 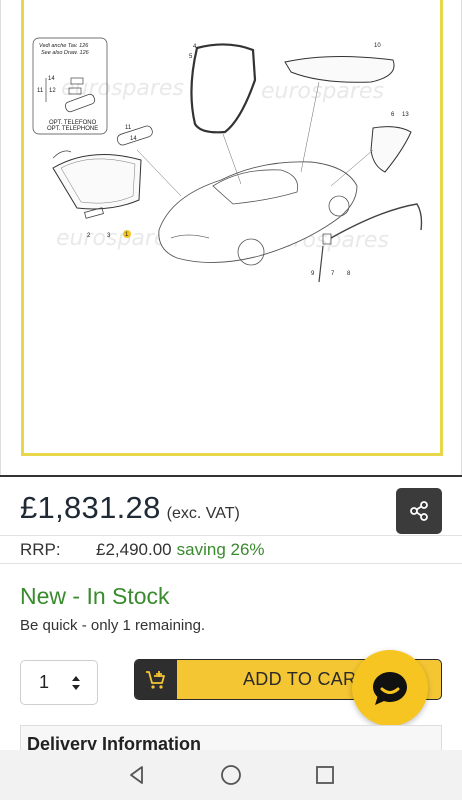 I want to click on chevron-updown-icon, so click(x=76, y=683).